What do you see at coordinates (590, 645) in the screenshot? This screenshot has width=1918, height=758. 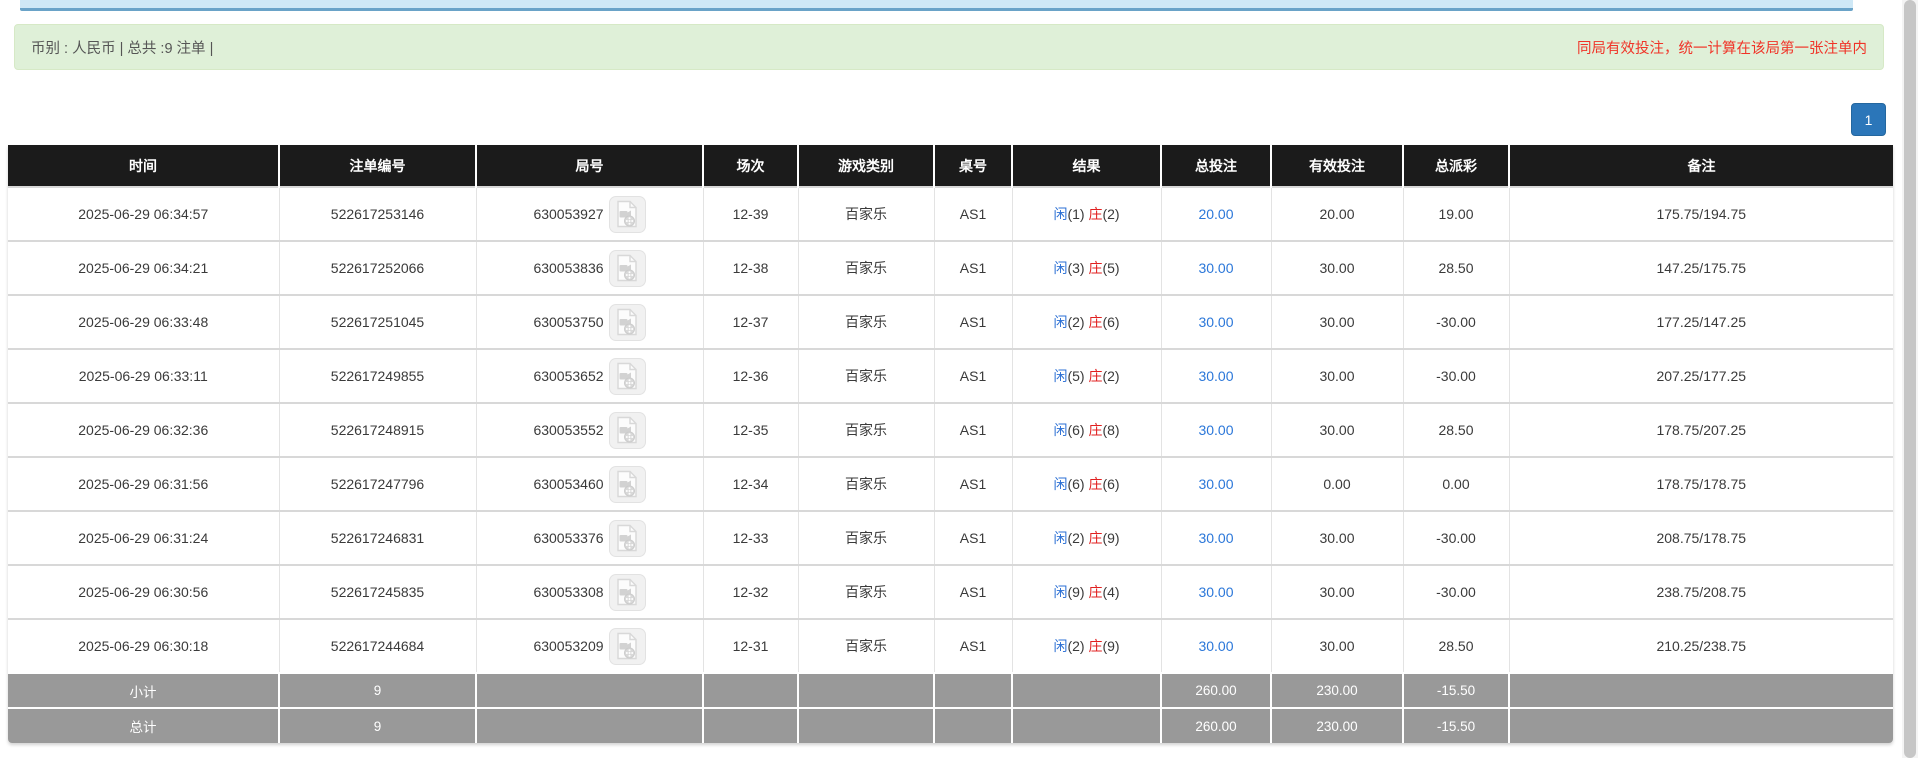 I see `round-id-cell: 630053209` at bounding box center [590, 645].